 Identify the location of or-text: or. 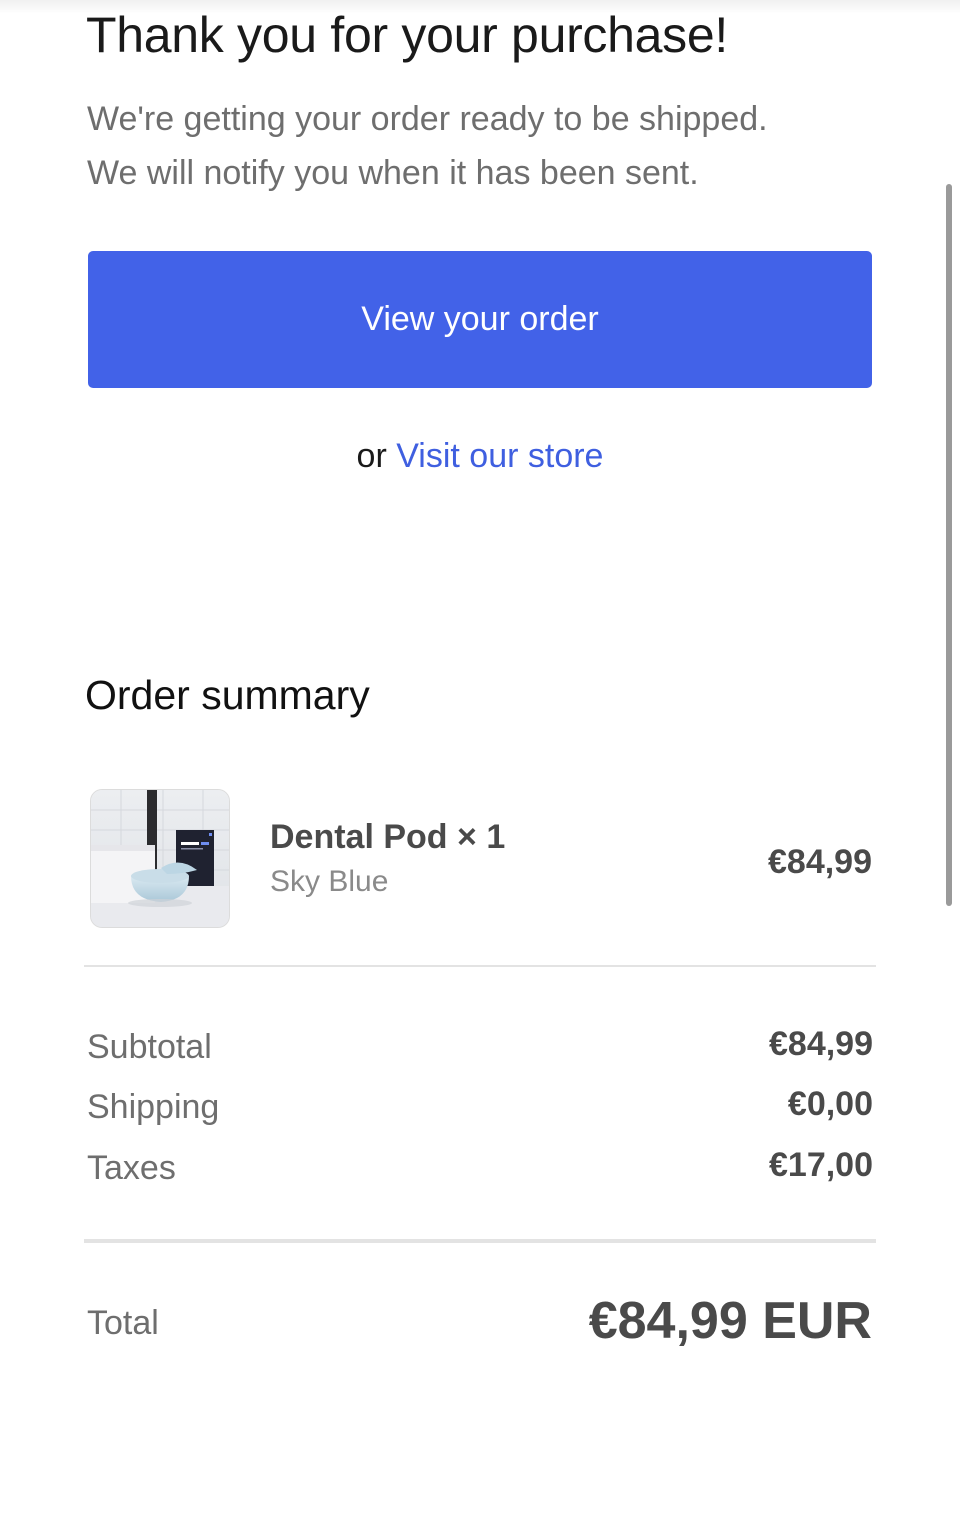
(371, 456).